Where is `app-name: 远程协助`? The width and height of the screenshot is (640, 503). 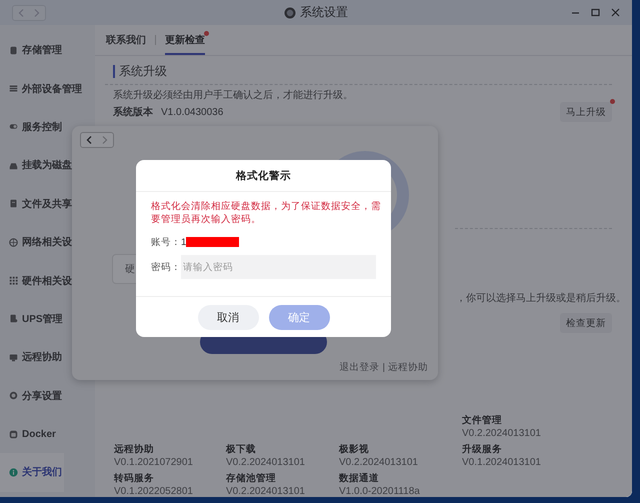 app-name: 远程协助 is located at coordinates (134, 449).